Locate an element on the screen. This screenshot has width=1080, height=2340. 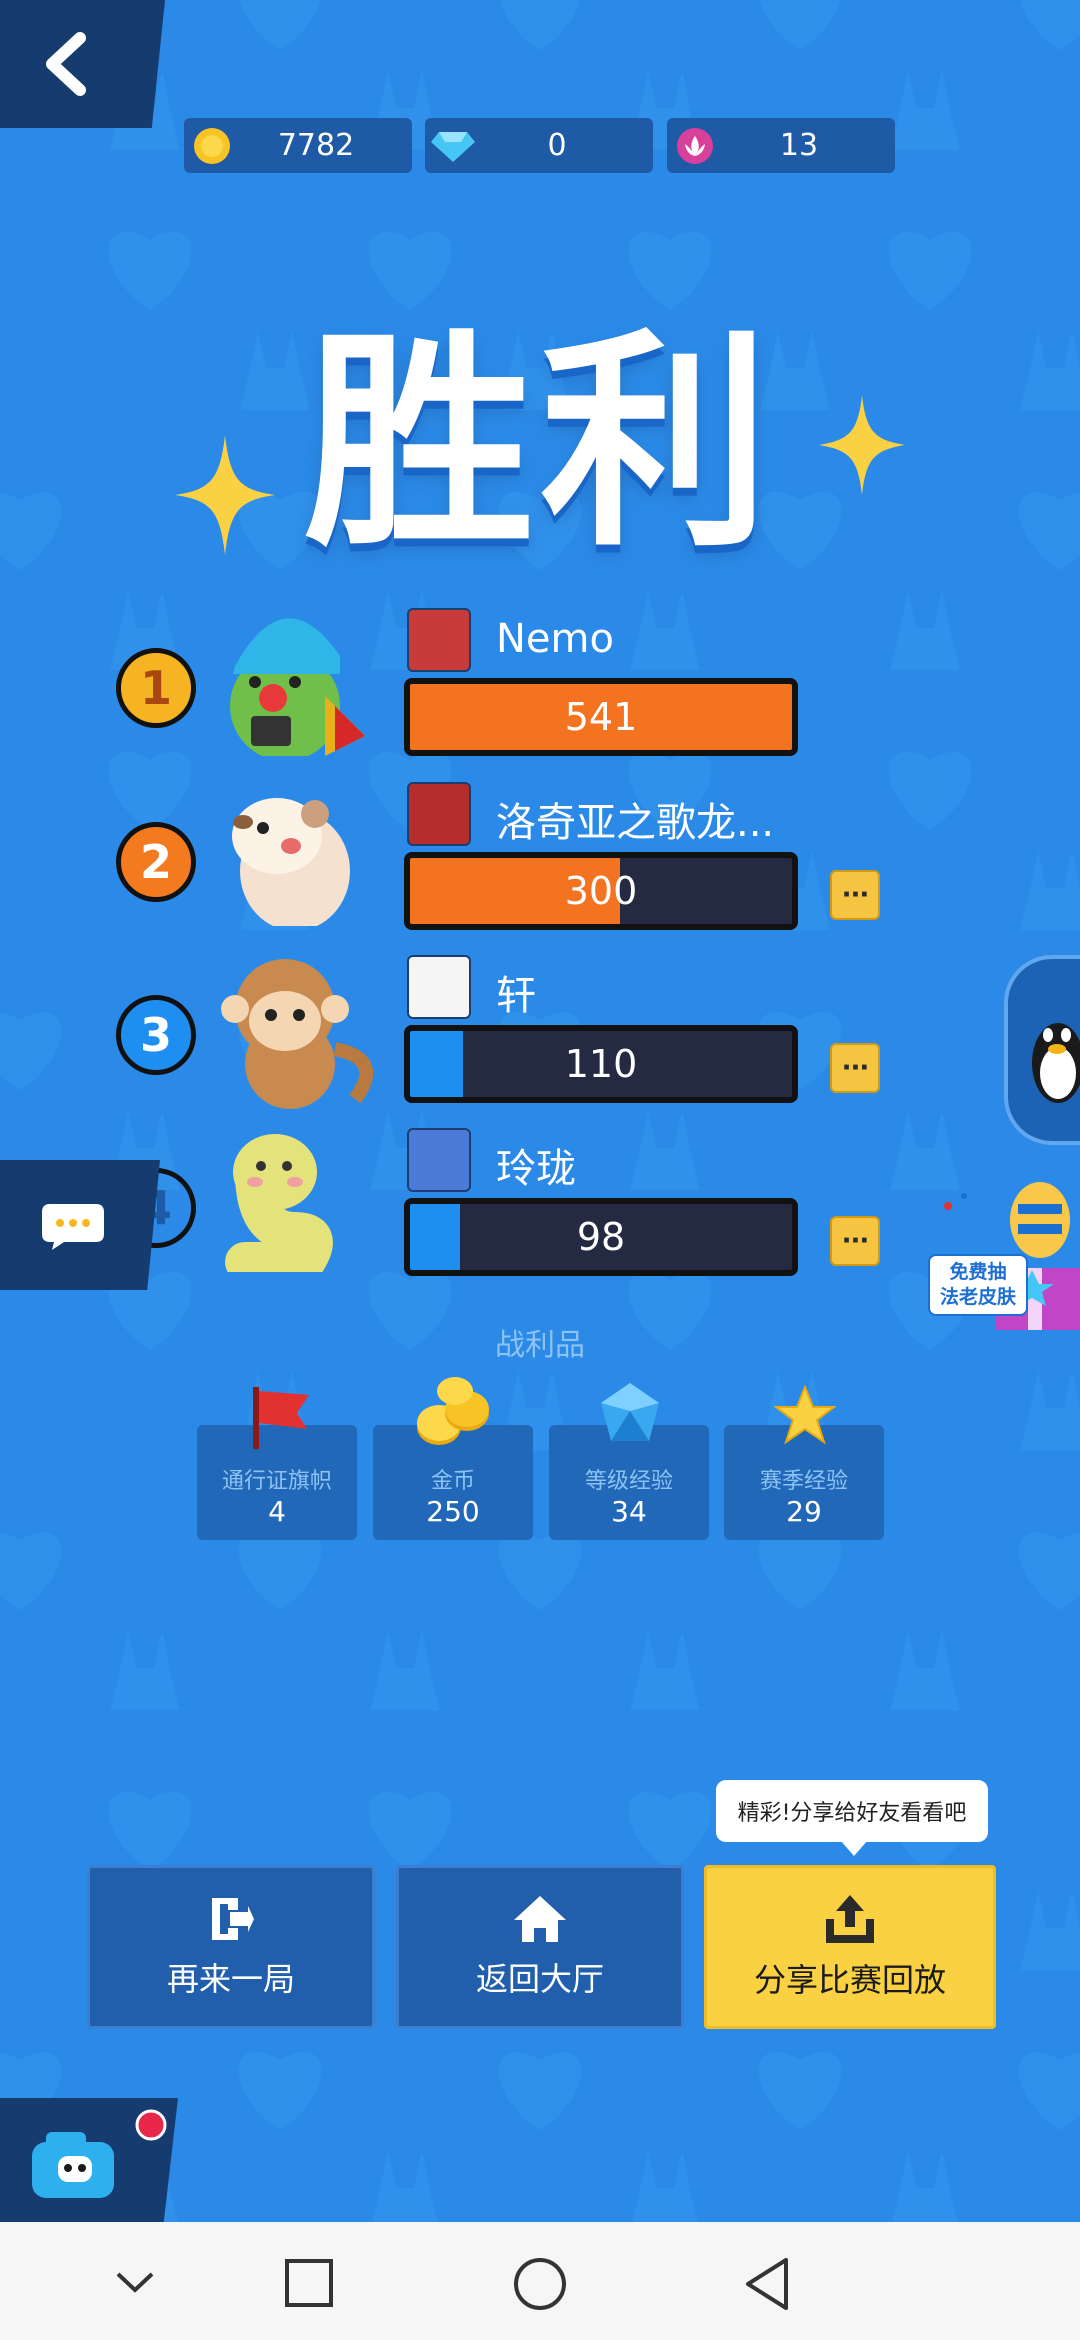
score-bar: 110 is located at coordinates (601, 1064).